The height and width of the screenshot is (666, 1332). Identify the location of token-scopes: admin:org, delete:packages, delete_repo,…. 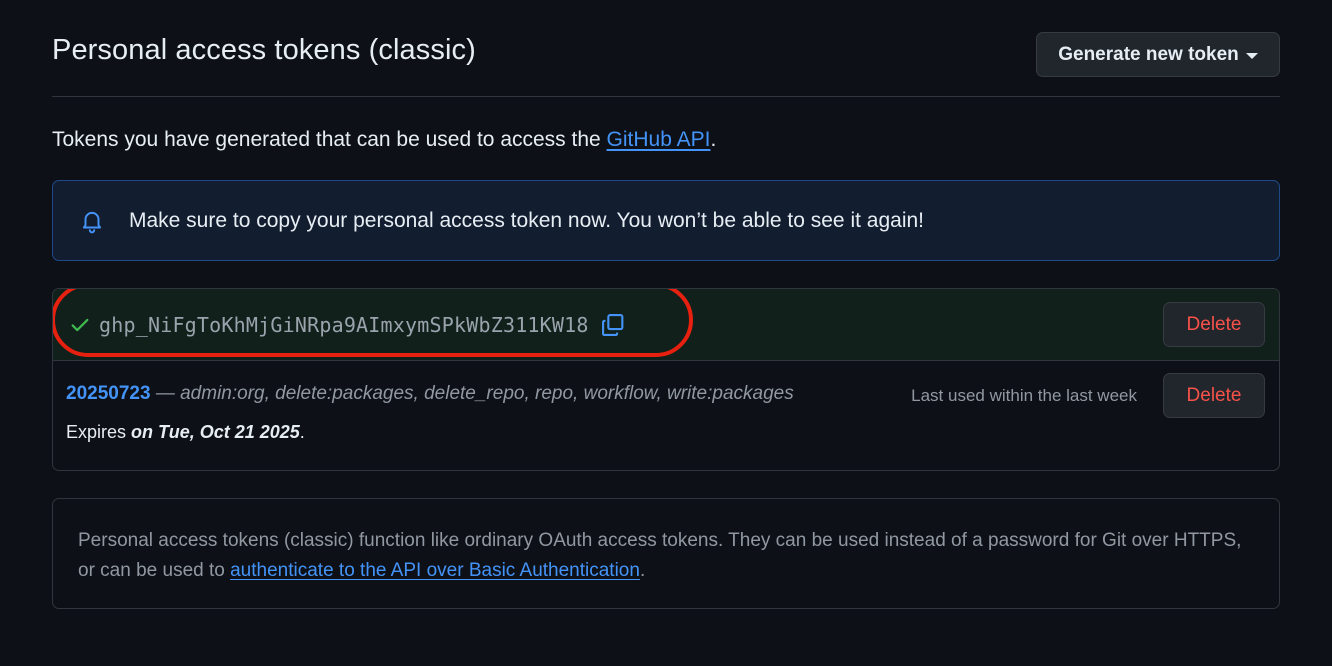
(487, 393).